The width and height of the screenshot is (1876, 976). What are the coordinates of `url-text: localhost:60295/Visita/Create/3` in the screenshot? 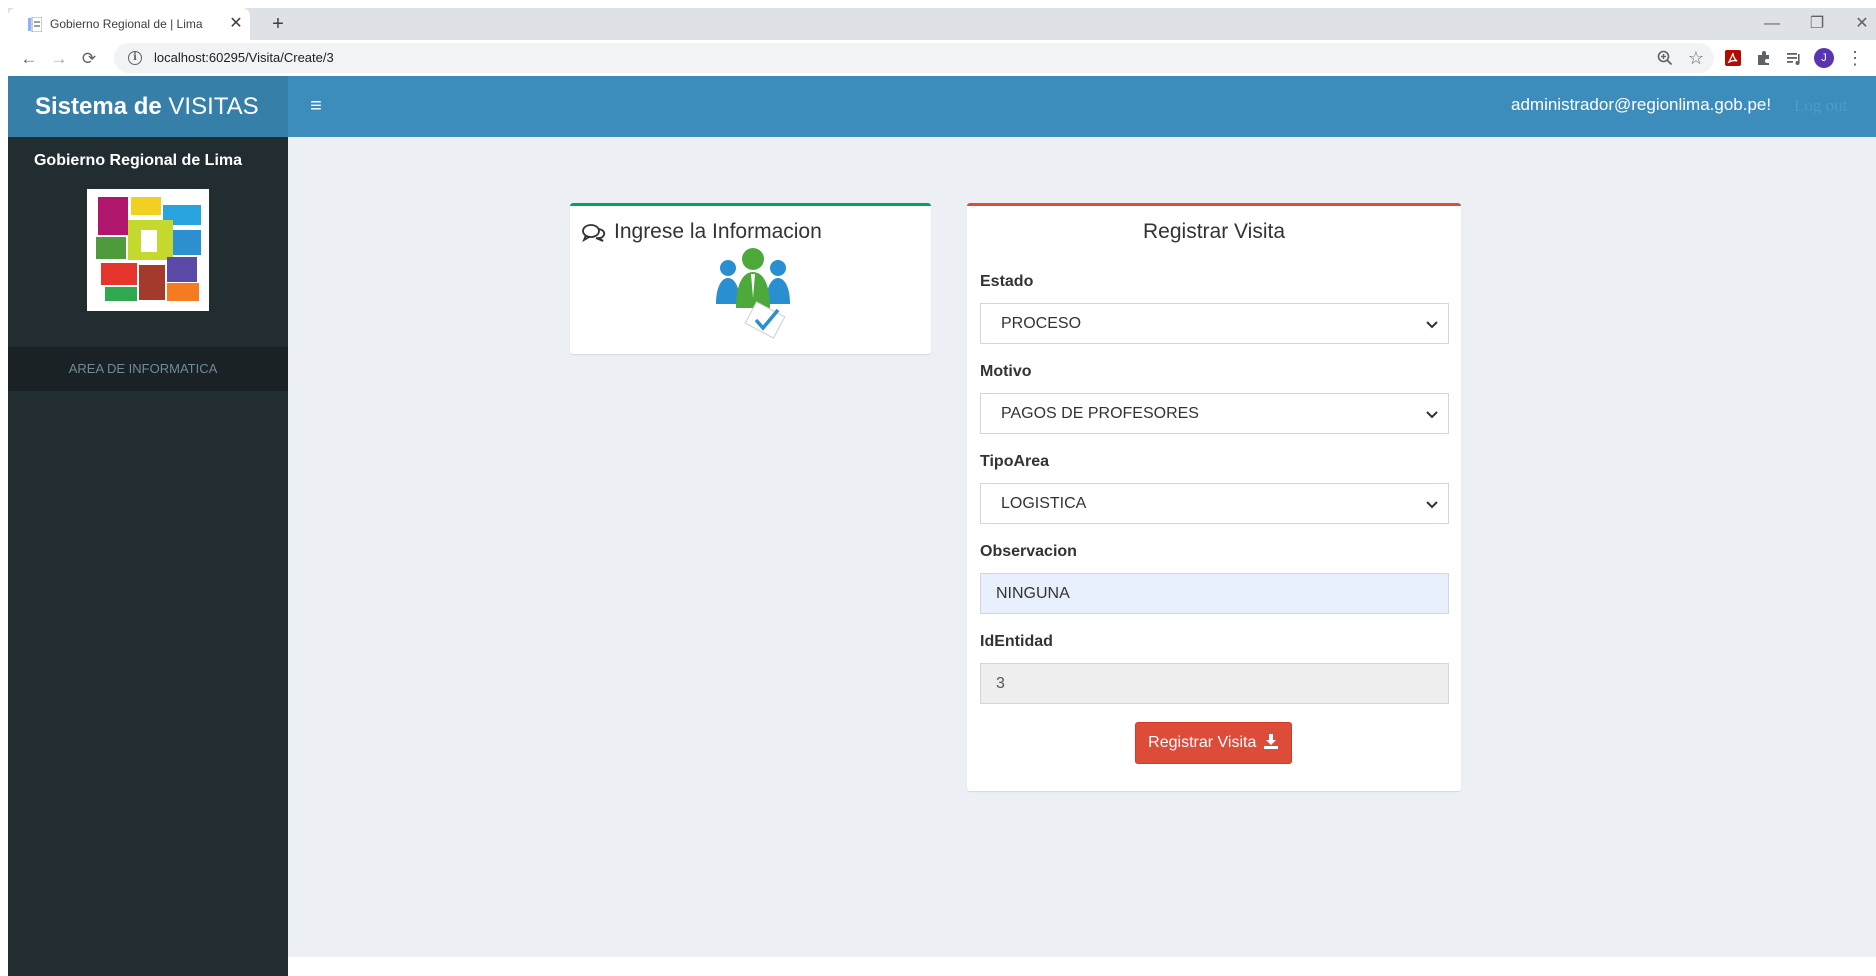 It's located at (244, 57).